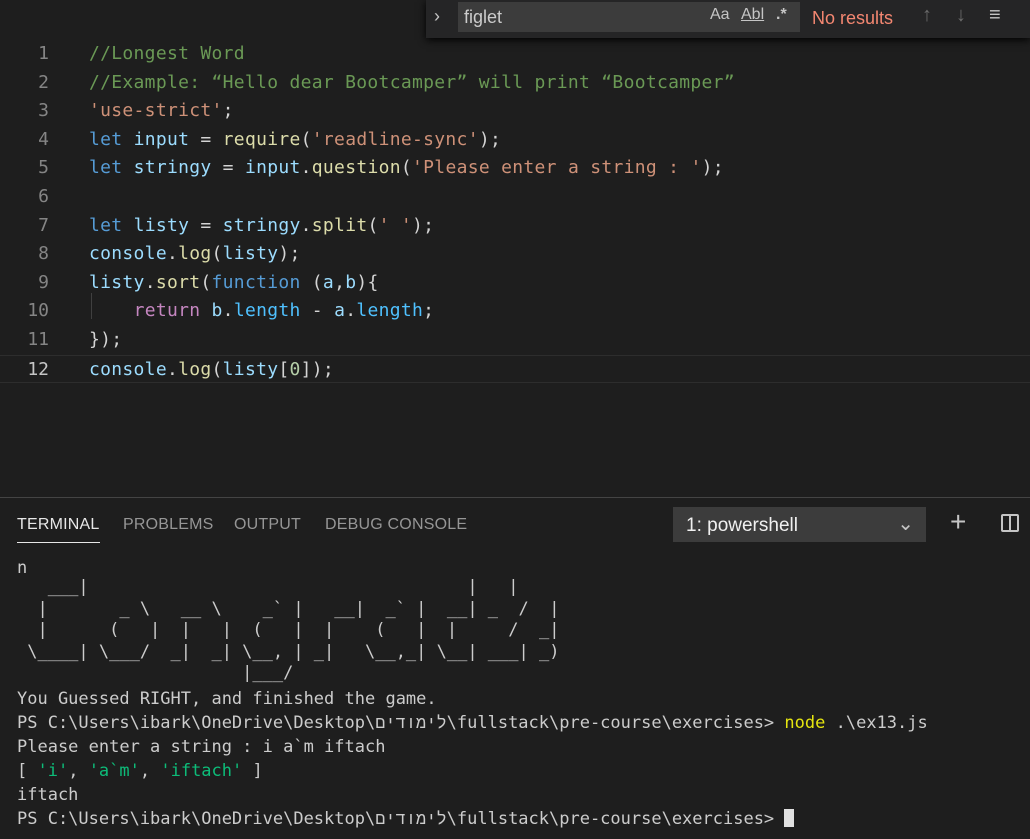 This screenshot has height=839, width=1030. Describe the element at coordinates (288, 608) in the screenshot. I see `figlet-line: | _ \ __ \ _` | __| _` | __| _ / |` at that location.